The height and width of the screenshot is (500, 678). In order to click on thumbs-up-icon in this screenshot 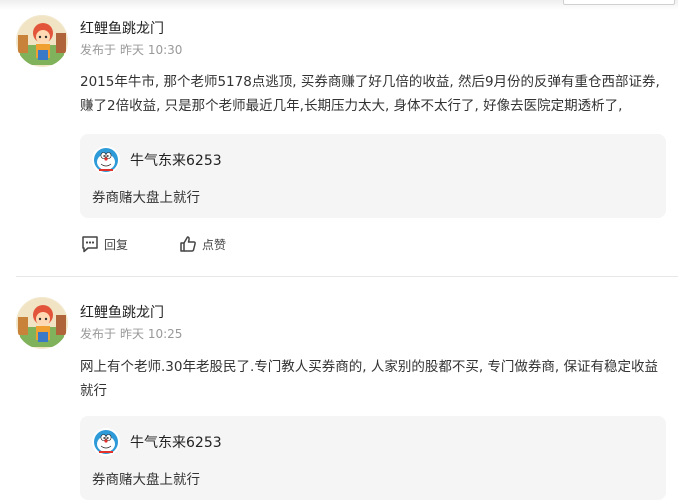, I will do `click(188, 244)`.